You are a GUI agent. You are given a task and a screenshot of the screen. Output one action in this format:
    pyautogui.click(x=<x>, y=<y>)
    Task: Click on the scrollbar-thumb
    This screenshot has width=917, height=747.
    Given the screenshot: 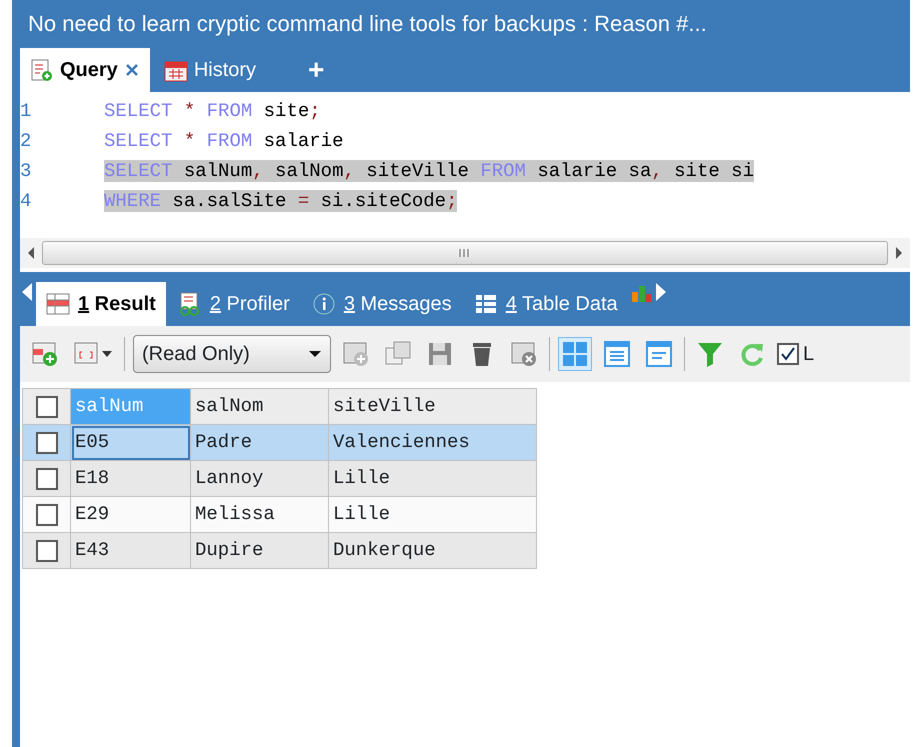 What is the action you would take?
    pyautogui.click(x=465, y=253)
    